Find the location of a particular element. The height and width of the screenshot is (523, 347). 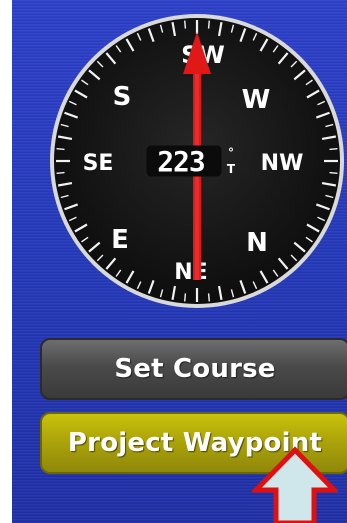

direction-label-w: W is located at coordinates (256, 100).